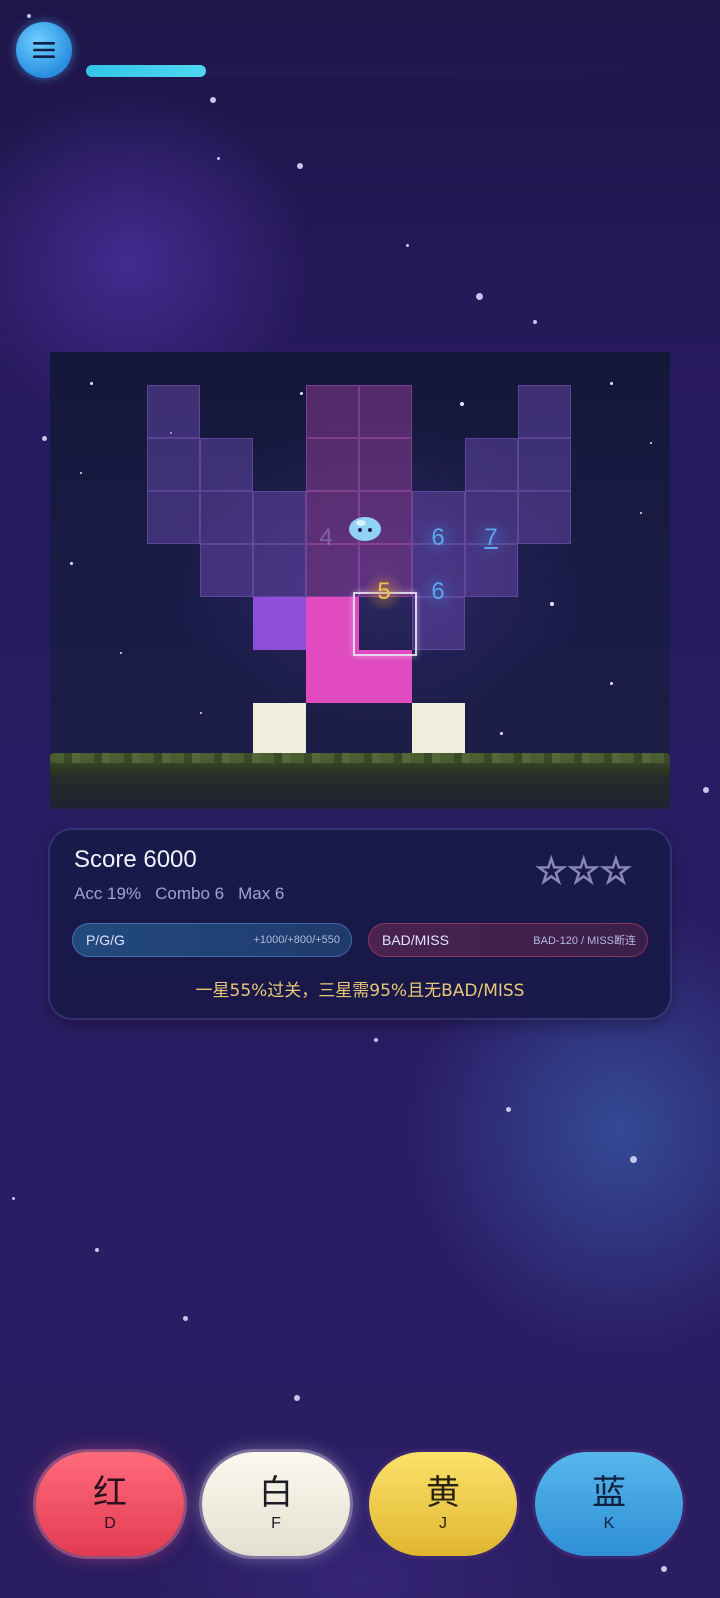  I want to click on blue-key-button: 蓝 K, so click(609, 1504).